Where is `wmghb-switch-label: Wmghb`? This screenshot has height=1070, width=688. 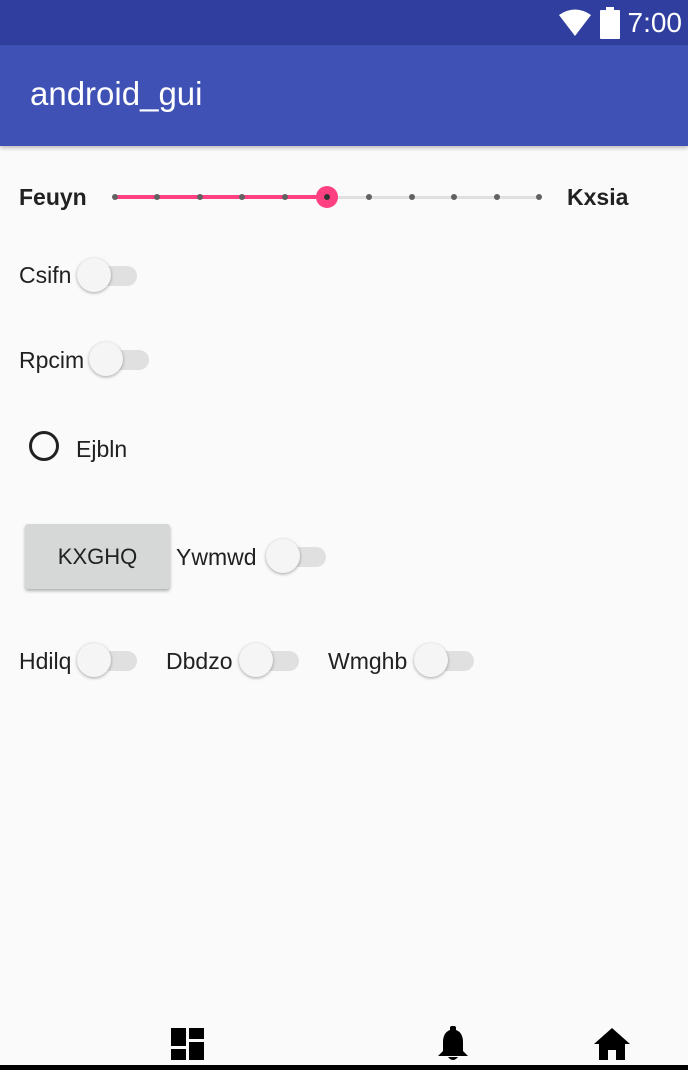 wmghb-switch-label: Wmghb is located at coordinates (368, 661).